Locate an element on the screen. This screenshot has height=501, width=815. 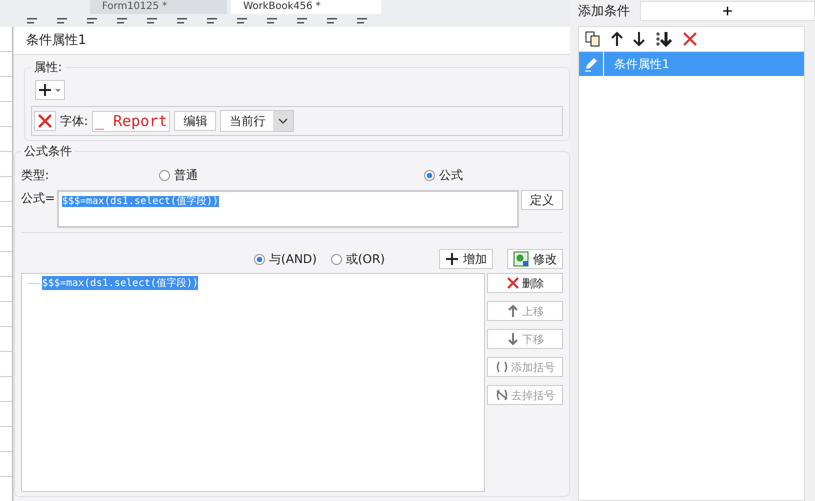
panel-title: 添加条件 is located at coordinates (604, 11).